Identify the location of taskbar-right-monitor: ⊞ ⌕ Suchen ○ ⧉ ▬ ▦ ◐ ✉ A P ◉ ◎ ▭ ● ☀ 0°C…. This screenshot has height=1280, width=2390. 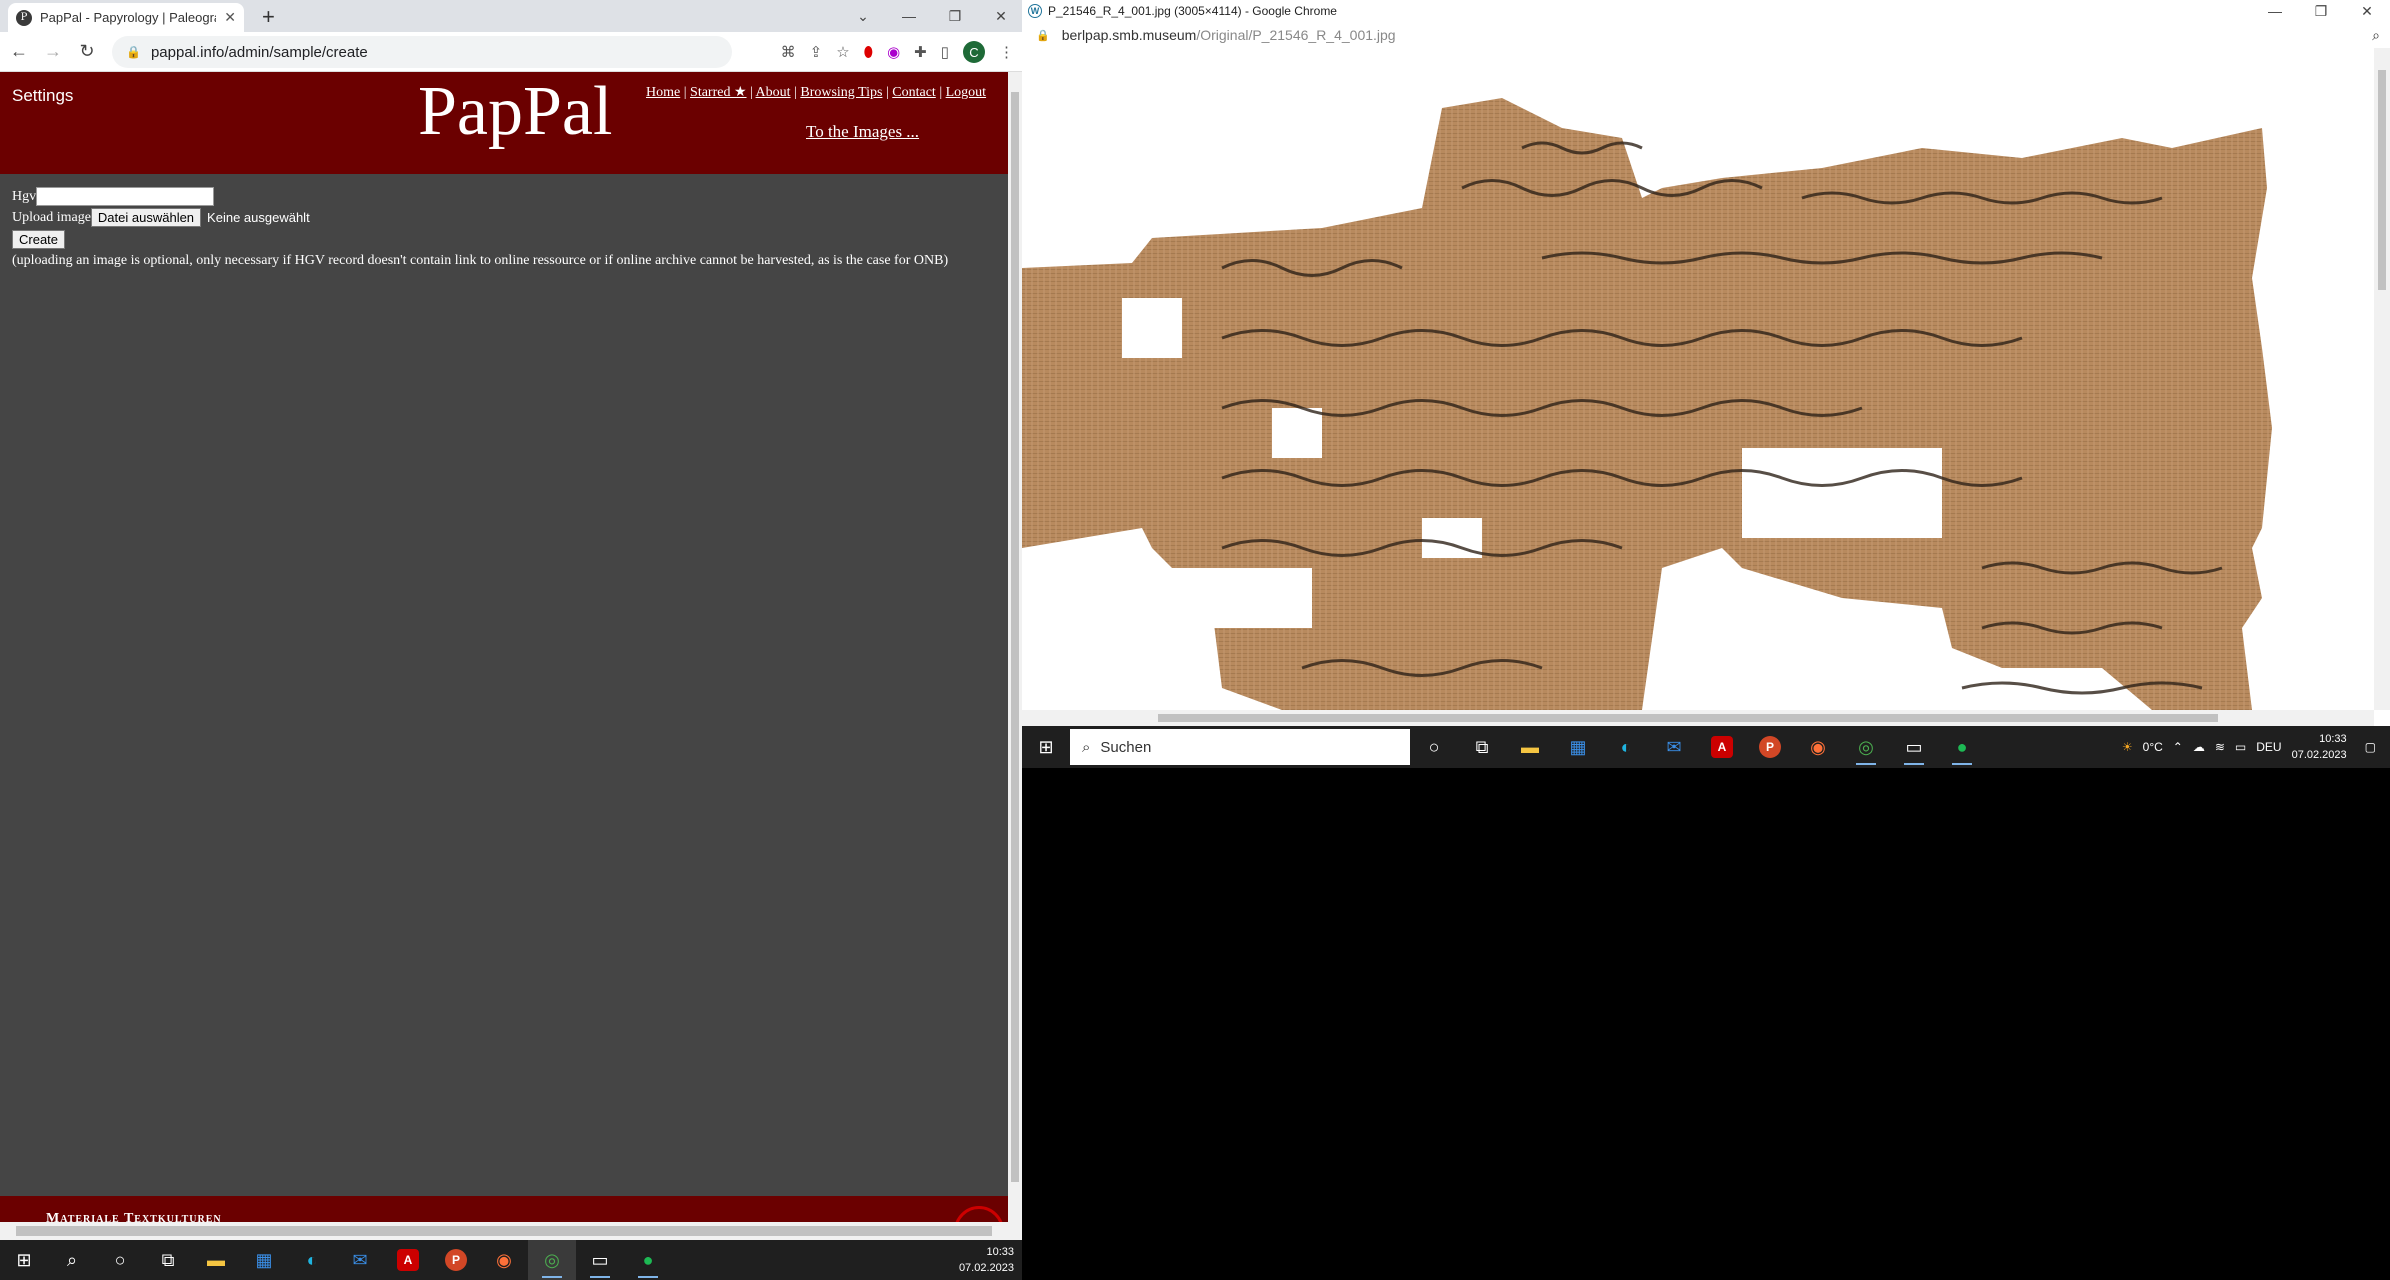
(1706, 747).